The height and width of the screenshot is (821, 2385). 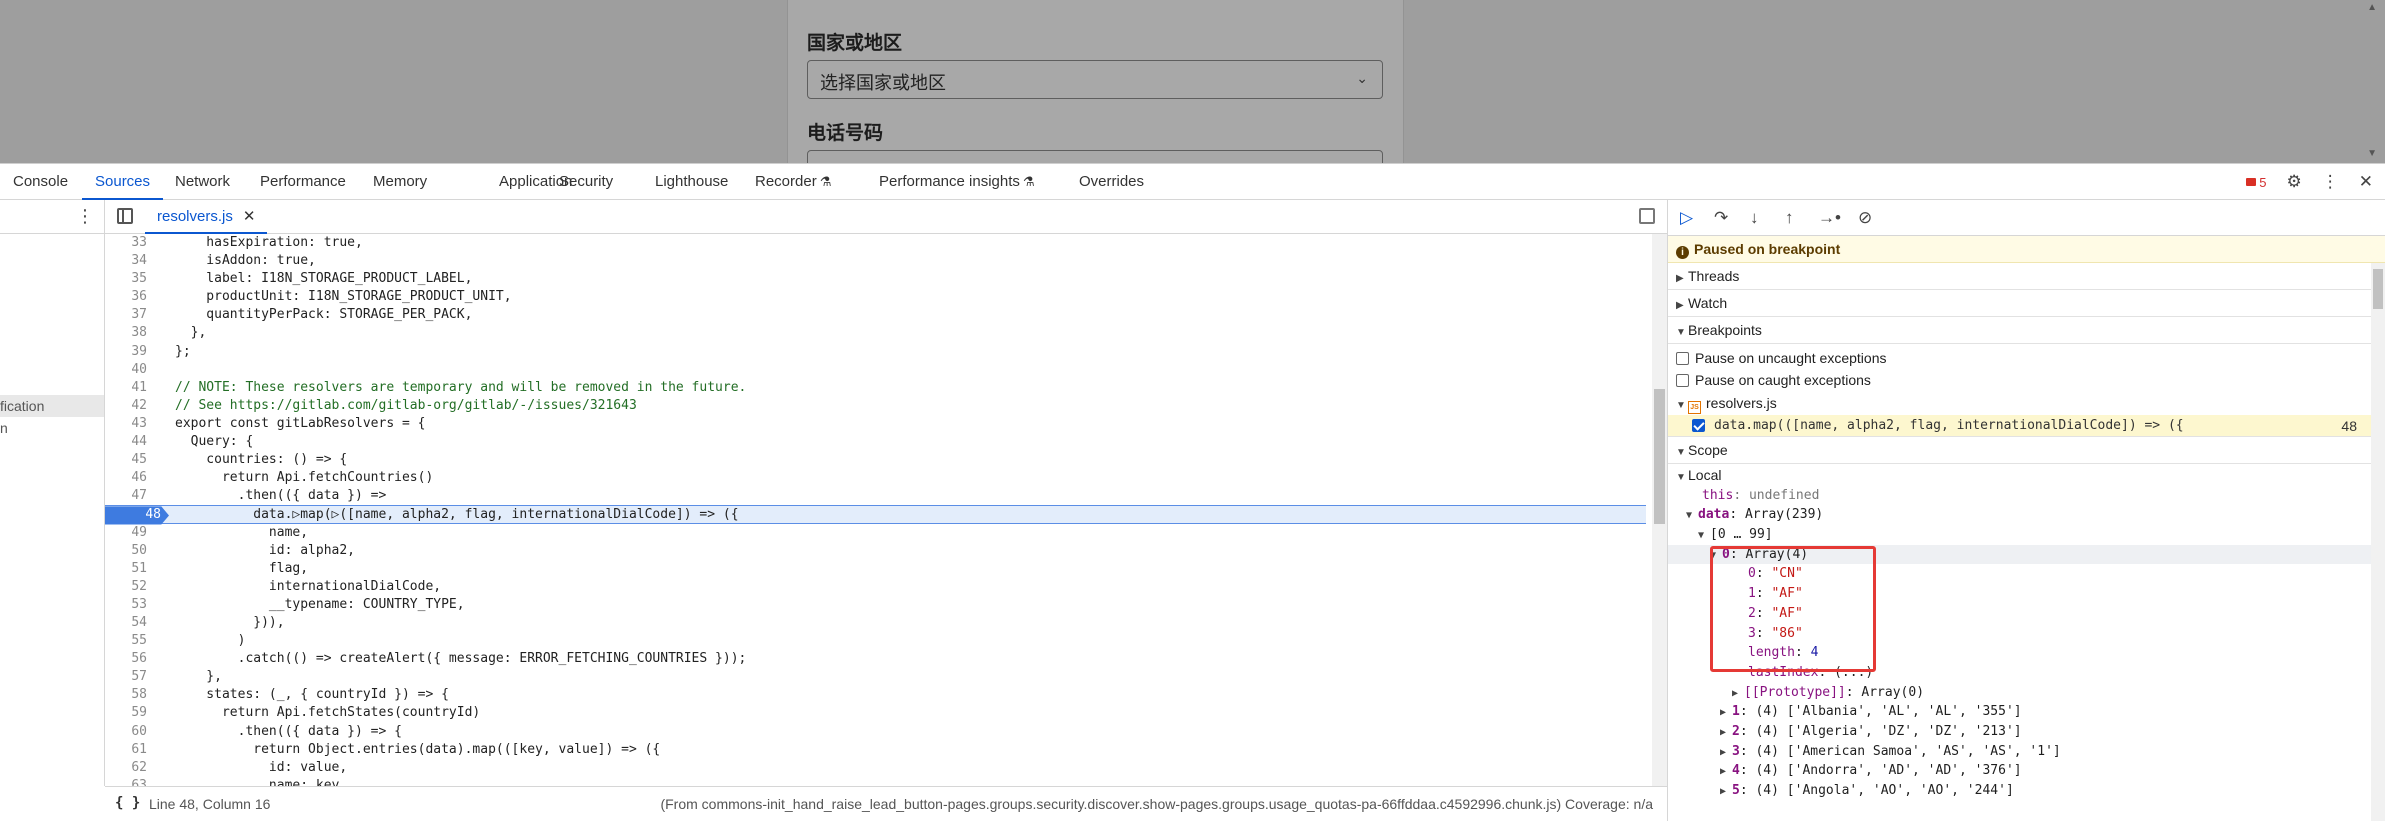 What do you see at coordinates (128, 605) in the screenshot?
I see `line-number: 53` at bounding box center [128, 605].